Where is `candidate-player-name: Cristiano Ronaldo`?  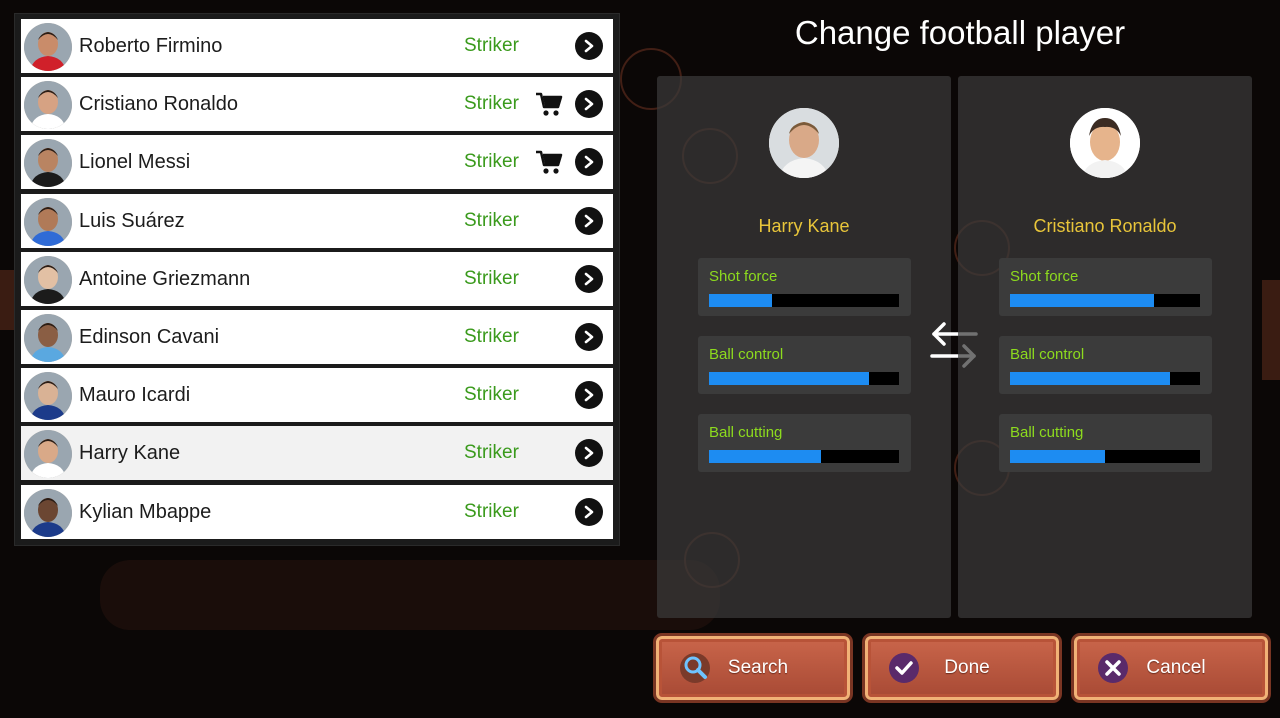
candidate-player-name: Cristiano Ronaldo is located at coordinates (1105, 226).